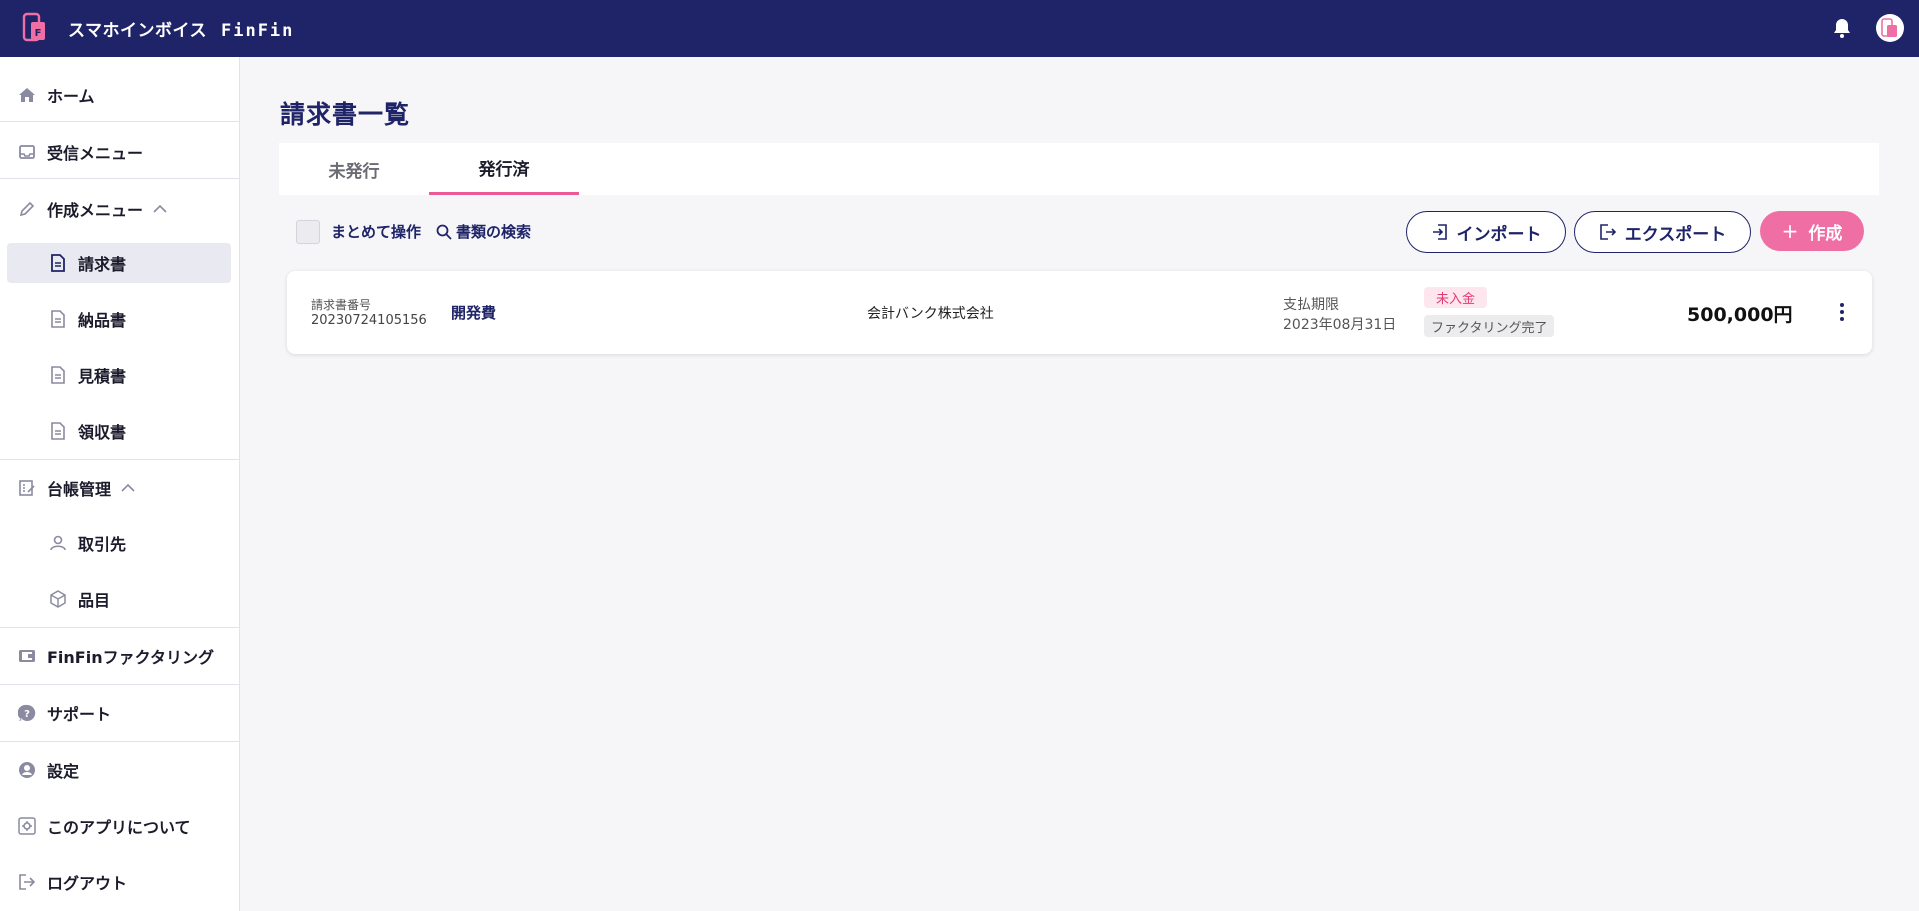 This screenshot has height=911, width=1919. I want to click on sidebar-item-create-menu: 作成メニュー, so click(119, 209).